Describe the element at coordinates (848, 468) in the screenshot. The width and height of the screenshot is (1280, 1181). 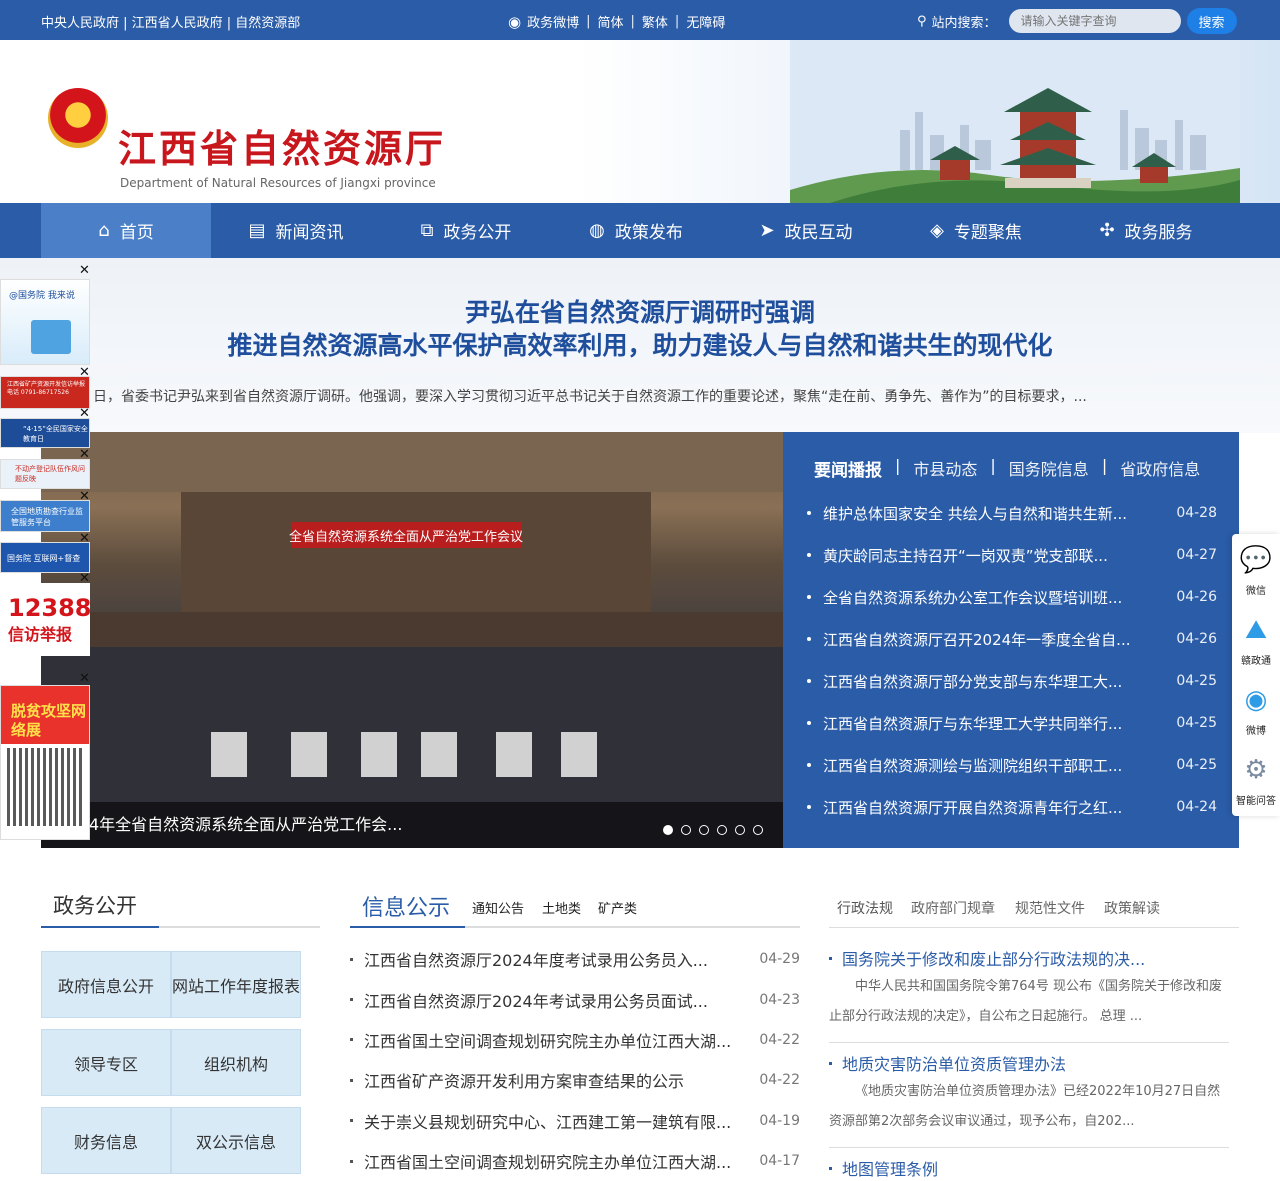
I see `tab-headlines: 要闻播报` at that location.